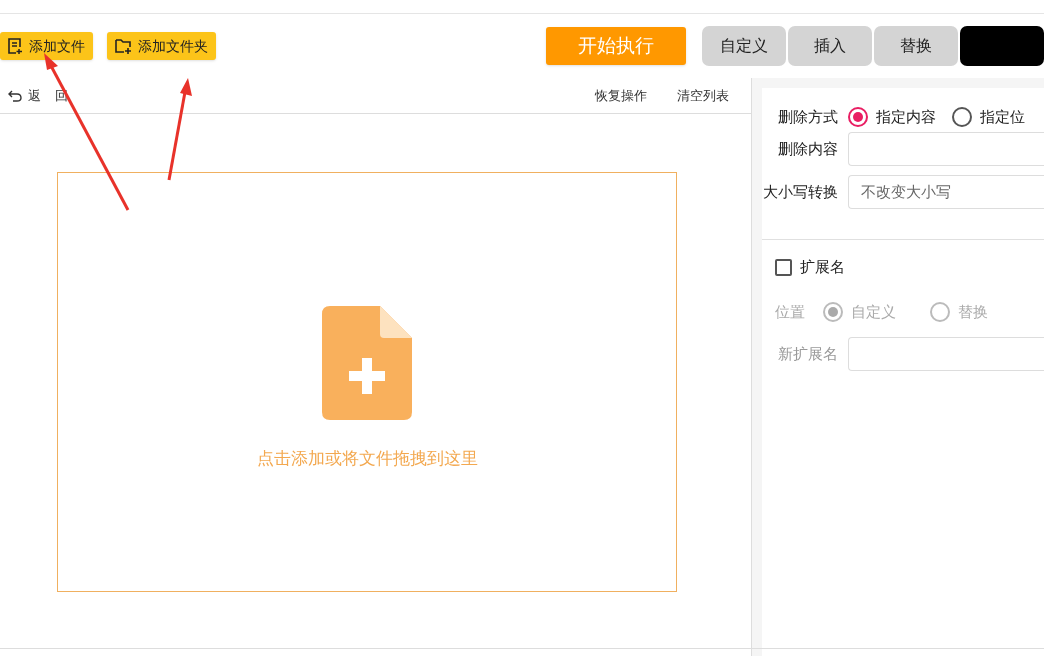 This screenshot has width=1044, height=656. Describe the element at coordinates (822, 267) in the screenshot. I see `checkbox-label: 扩展名` at that location.